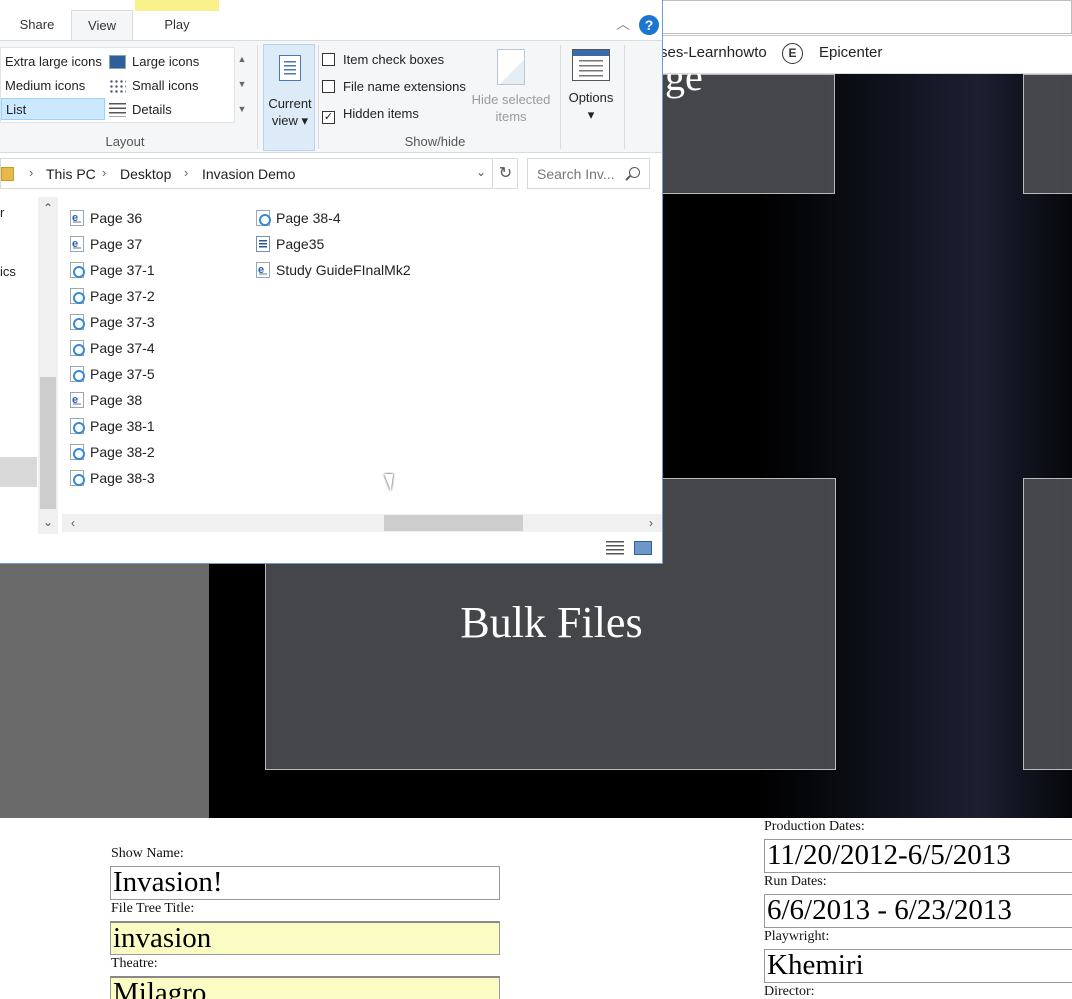  I want to click on file-name-extensions-label: File name extensions, so click(404, 86).